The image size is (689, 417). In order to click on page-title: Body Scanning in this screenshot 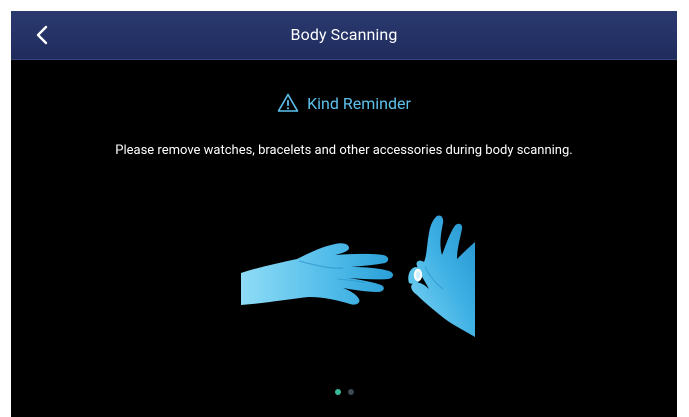, I will do `click(344, 34)`.